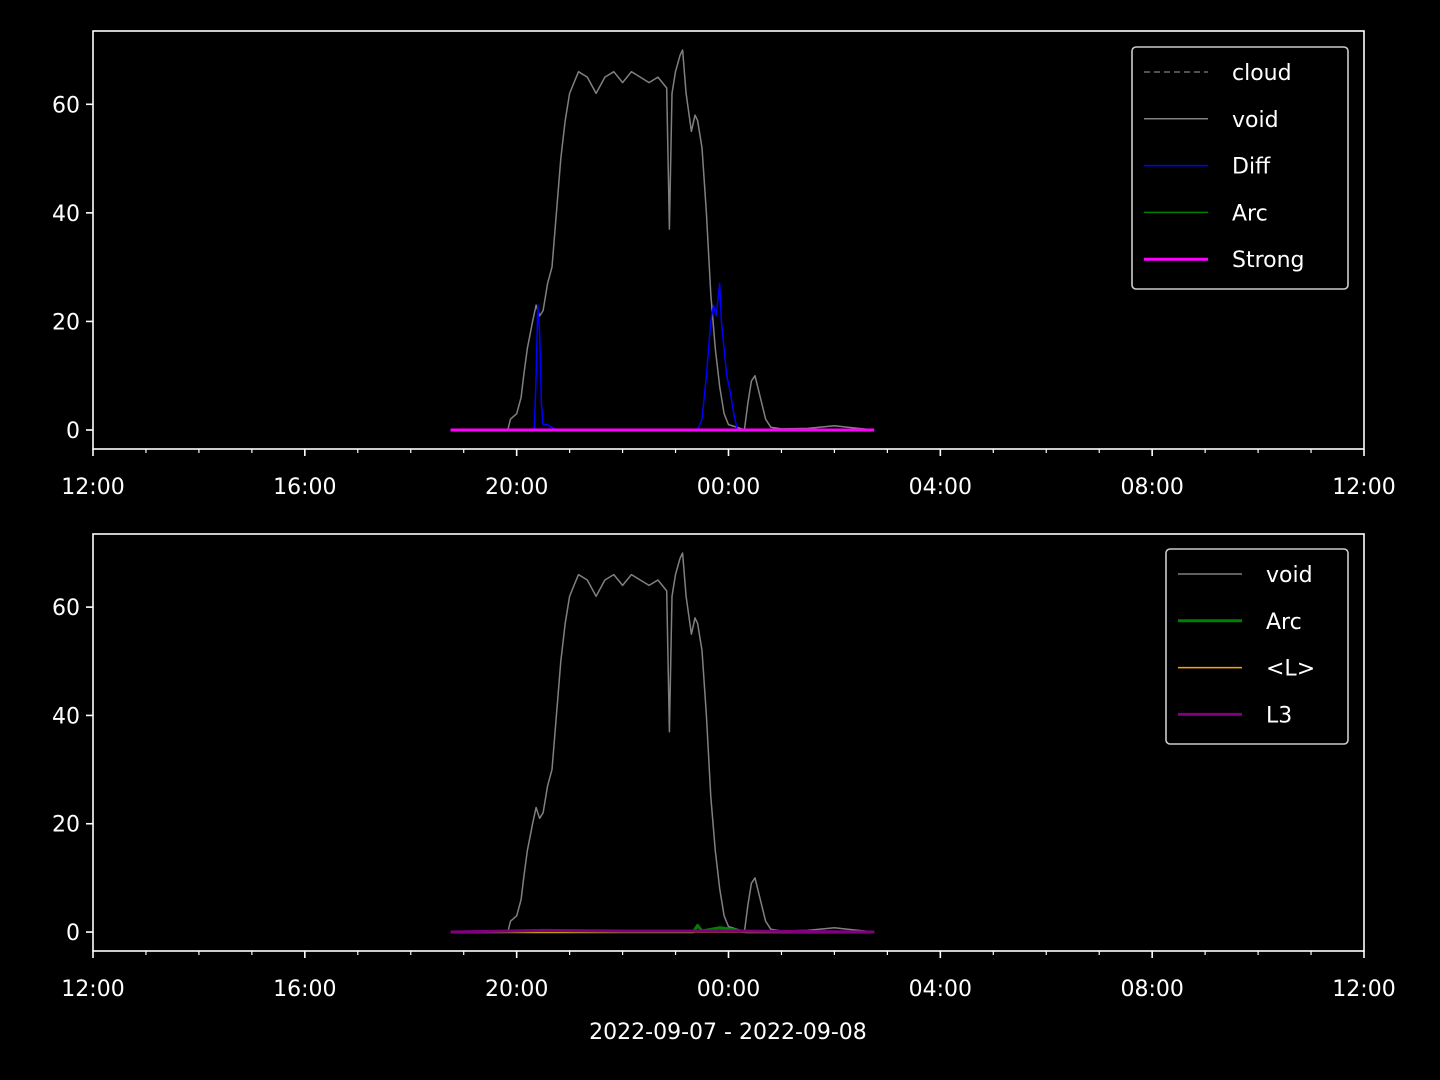 The width and height of the screenshot is (1440, 1080). I want to click on x-axis-label: 2022-09-07 - 2022-09-08, so click(728, 1032).